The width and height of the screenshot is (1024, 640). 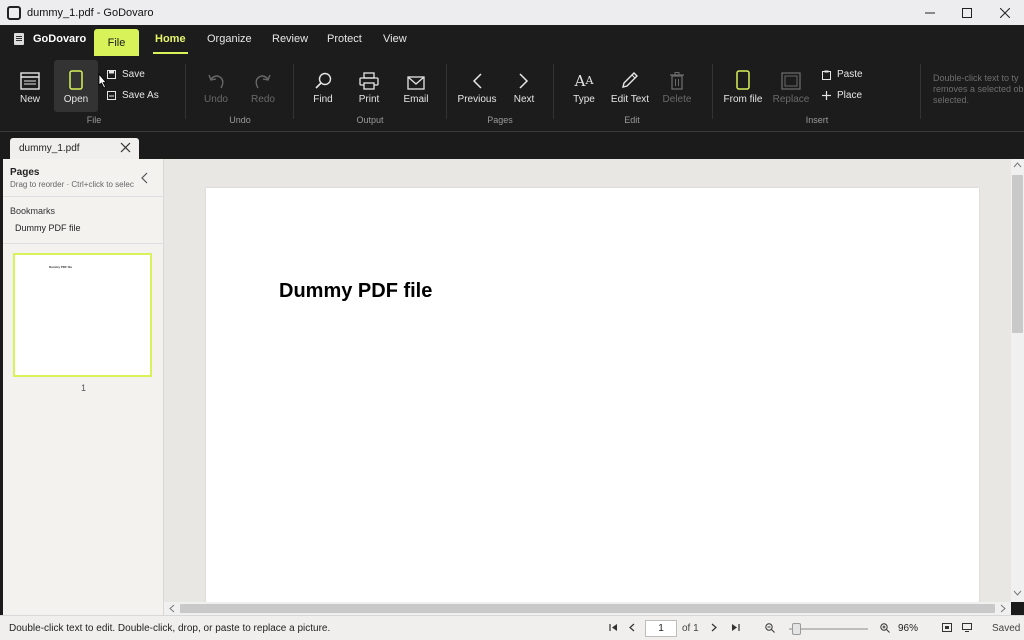 What do you see at coordinates (170, 43) in the screenshot?
I see `tab-home: Home` at bounding box center [170, 43].